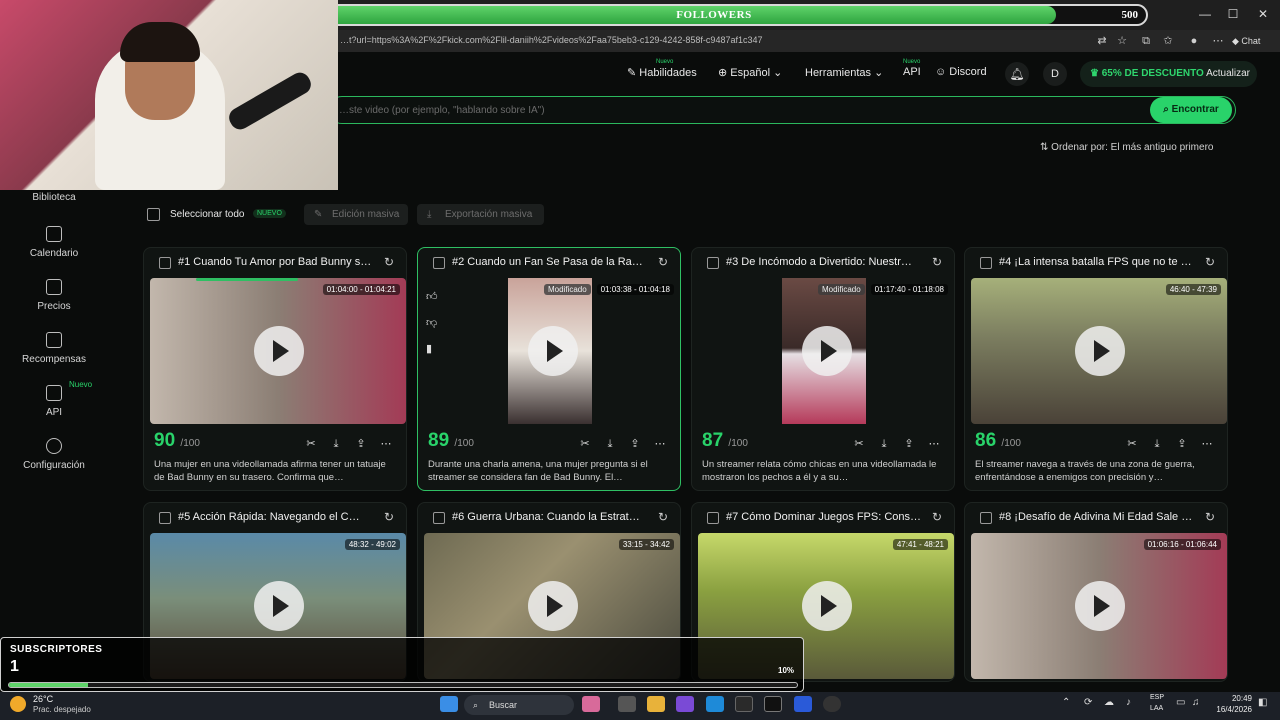 The image size is (1280, 720). I want to click on sidebar-item-calendar: Calendario, so click(54, 242).